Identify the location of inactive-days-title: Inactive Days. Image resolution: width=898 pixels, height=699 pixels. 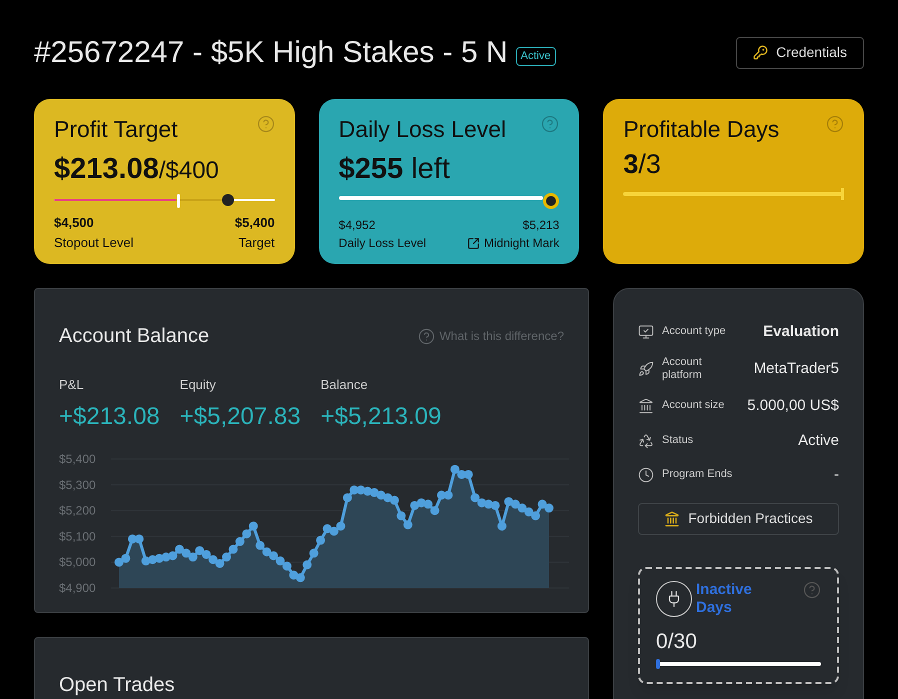
(724, 599).